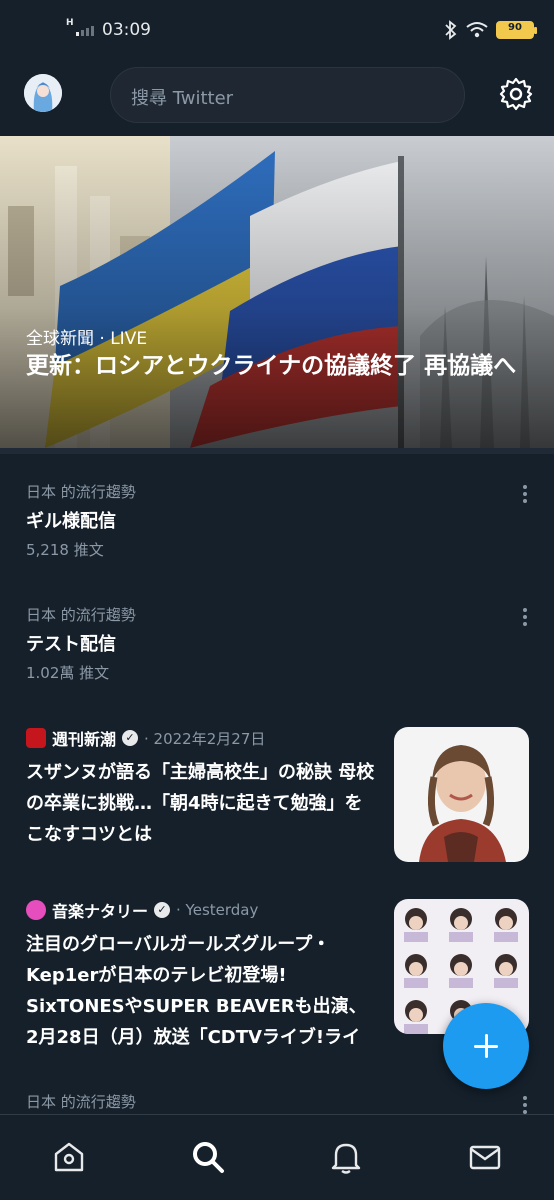 The width and height of the screenshot is (554, 1200). Describe the element at coordinates (461, 794) in the screenshot. I see `news-thumbnail` at that location.